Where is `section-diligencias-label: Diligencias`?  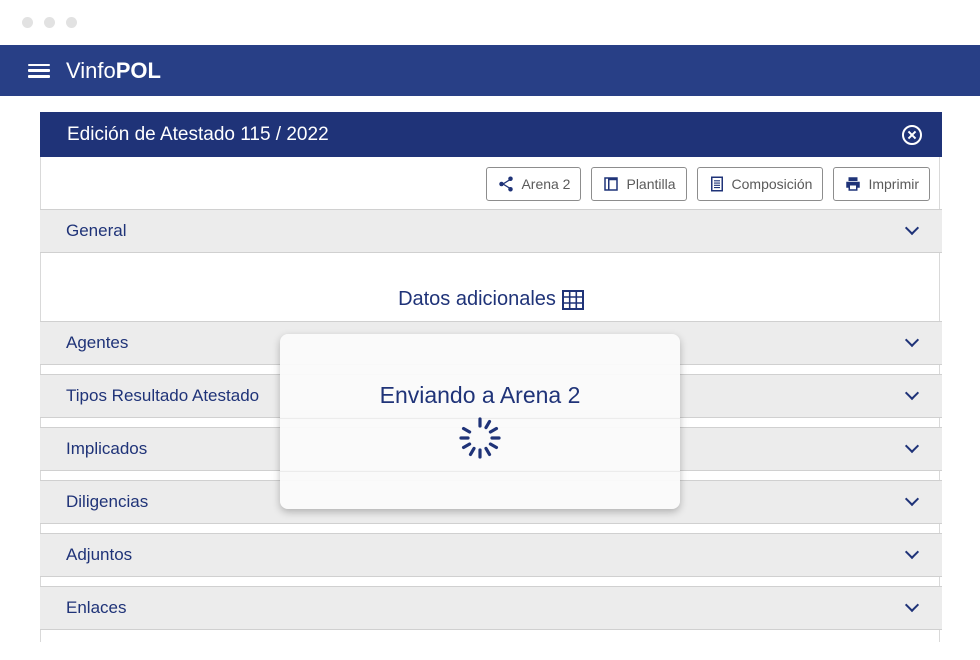 section-diligencias-label: Diligencias is located at coordinates (107, 501).